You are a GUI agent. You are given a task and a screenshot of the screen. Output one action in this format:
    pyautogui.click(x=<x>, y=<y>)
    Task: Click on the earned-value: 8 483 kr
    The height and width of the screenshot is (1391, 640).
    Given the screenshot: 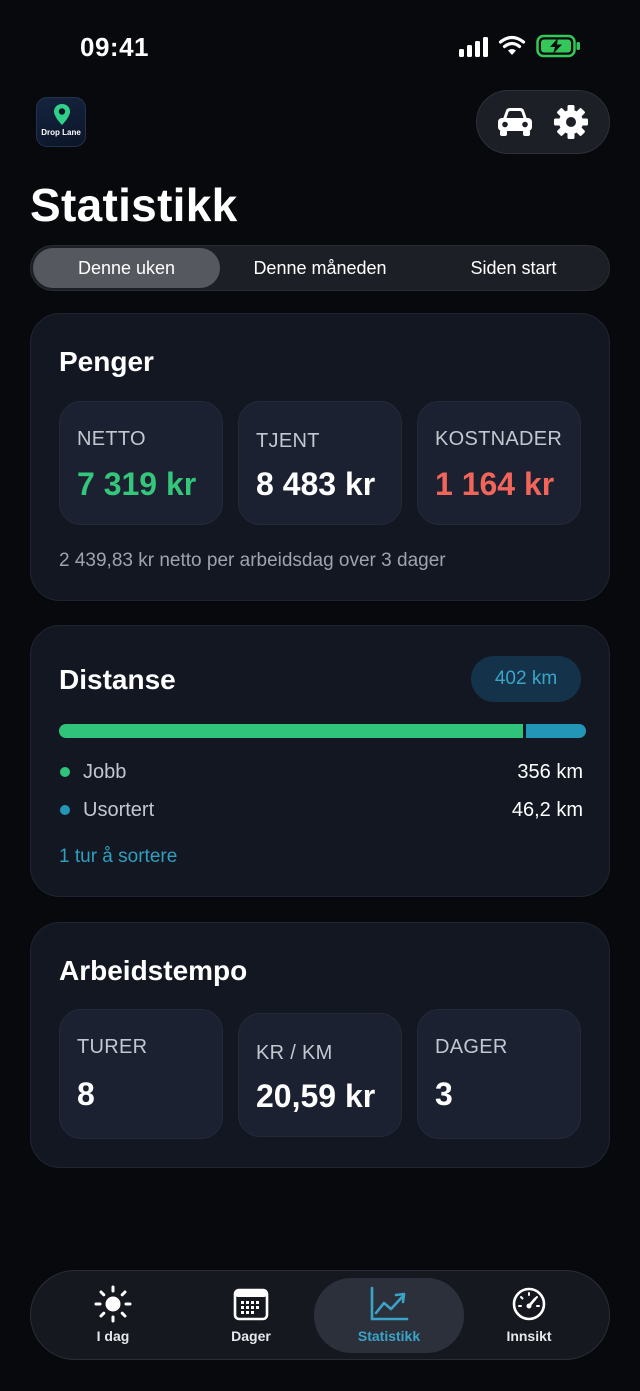 What is the action you would take?
    pyautogui.click(x=316, y=484)
    